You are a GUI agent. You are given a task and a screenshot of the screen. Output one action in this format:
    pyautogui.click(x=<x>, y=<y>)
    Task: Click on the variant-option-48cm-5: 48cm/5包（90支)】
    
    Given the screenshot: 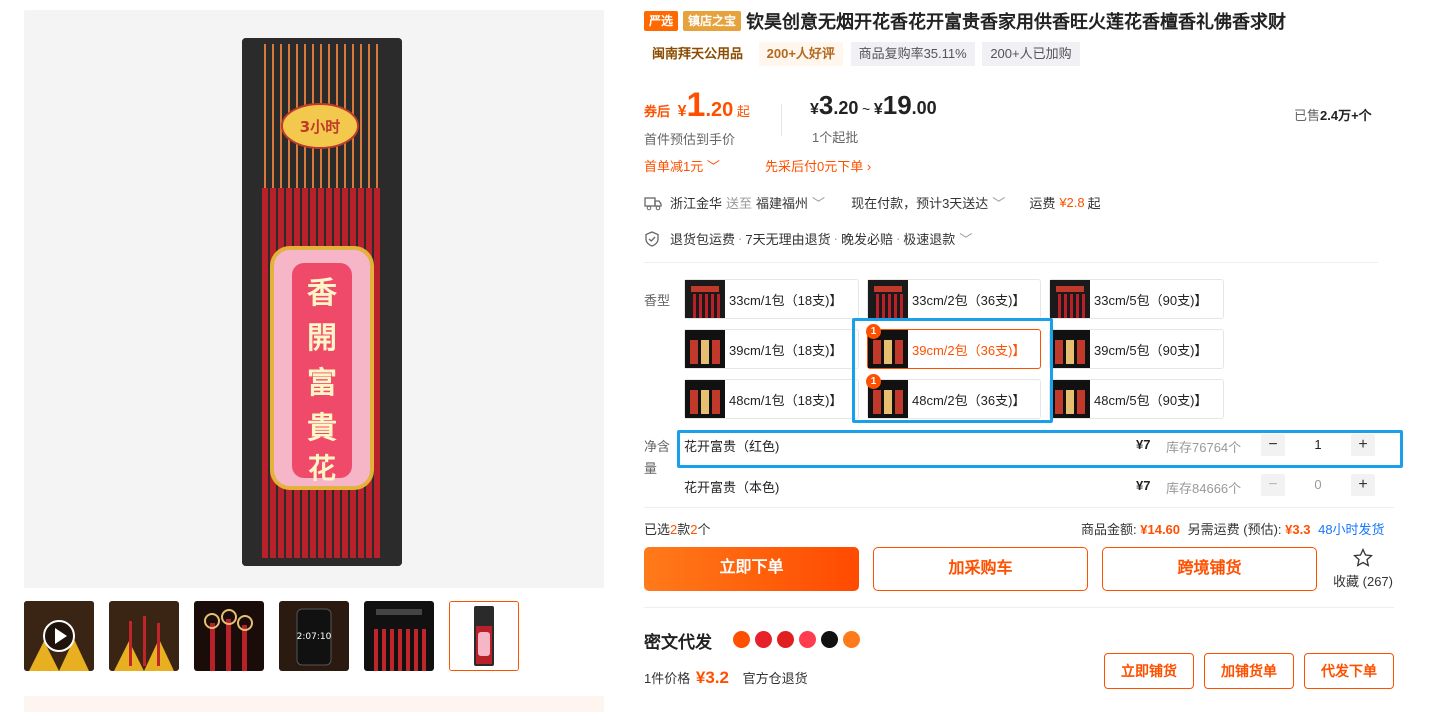 What is the action you would take?
    pyautogui.click(x=1136, y=399)
    